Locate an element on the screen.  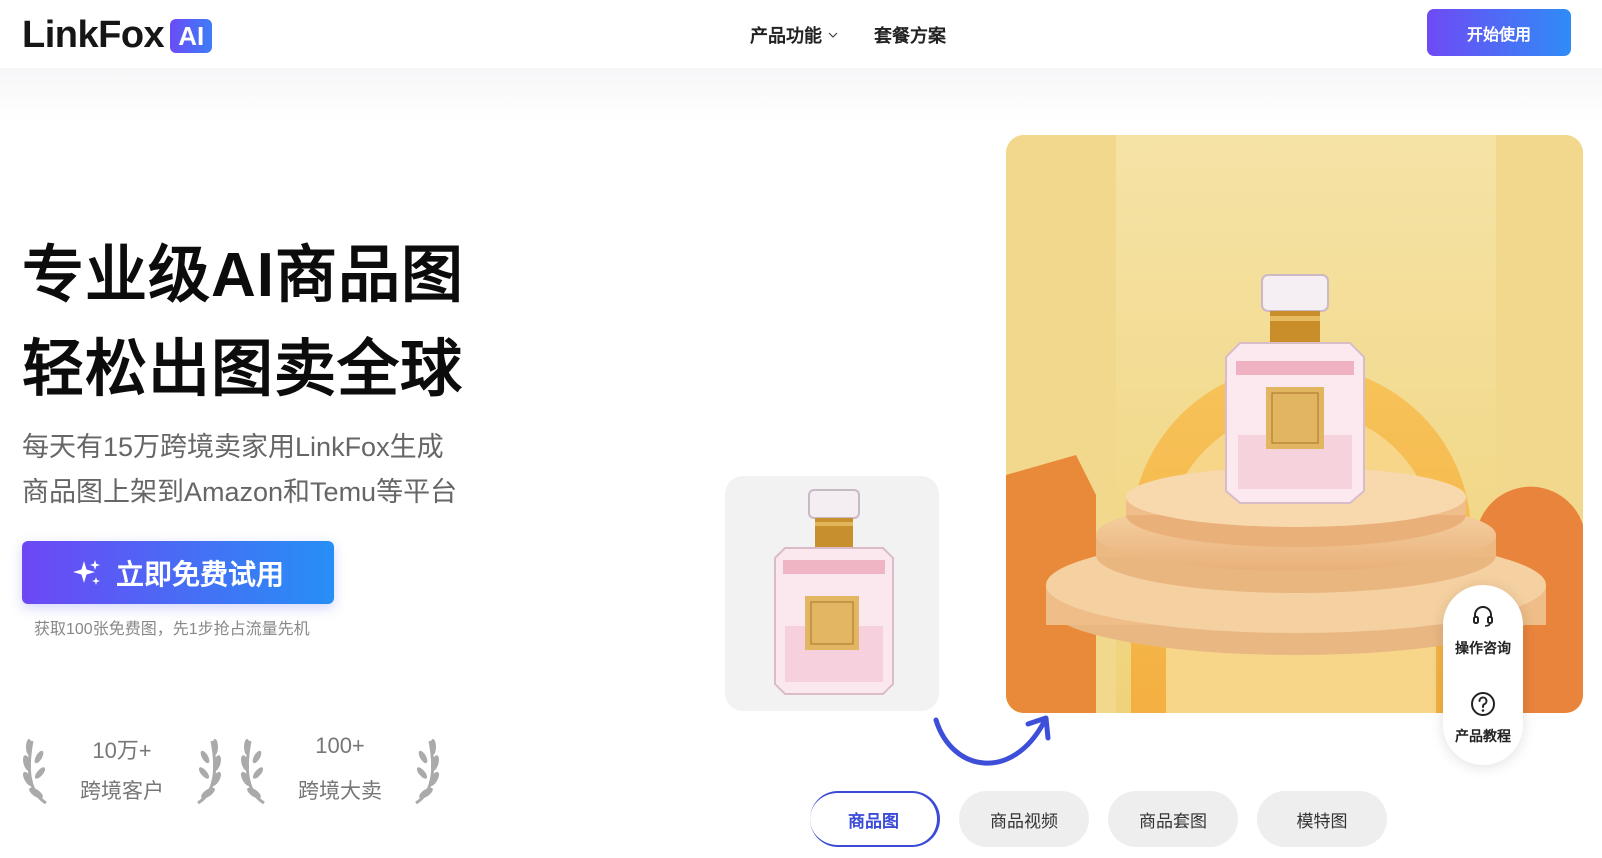
main-nav: 产品功能 套餐方案 is located at coordinates (848, 35).